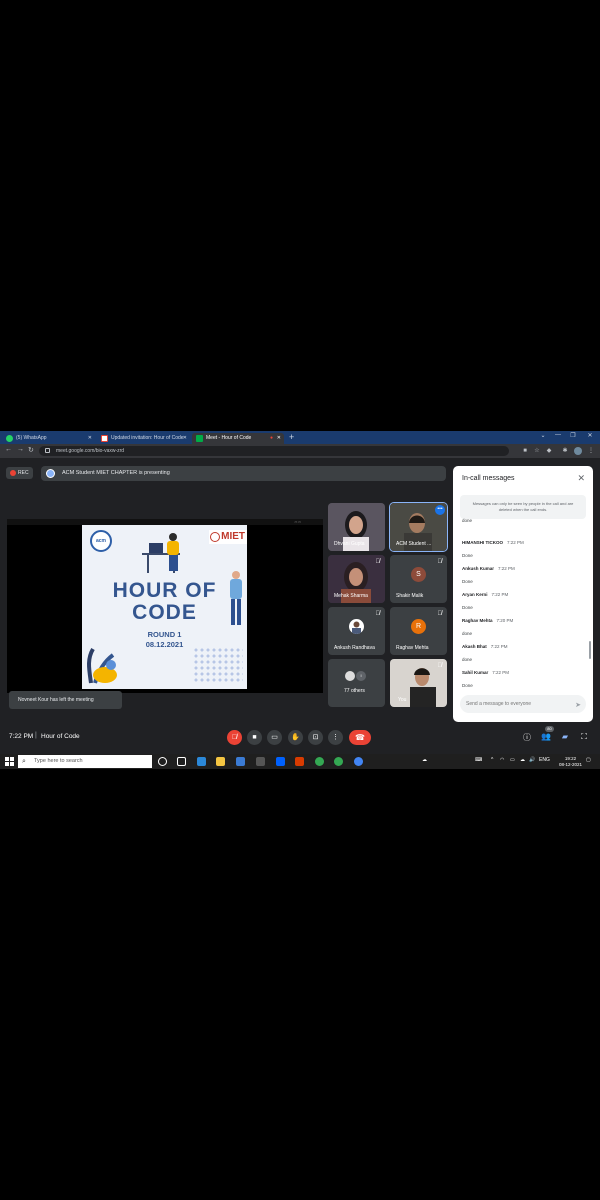 This screenshot has height=1200, width=600. What do you see at coordinates (21, 736) in the screenshot?
I see `meeting-time: 7:22 PM` at bounding box center [21, 736].